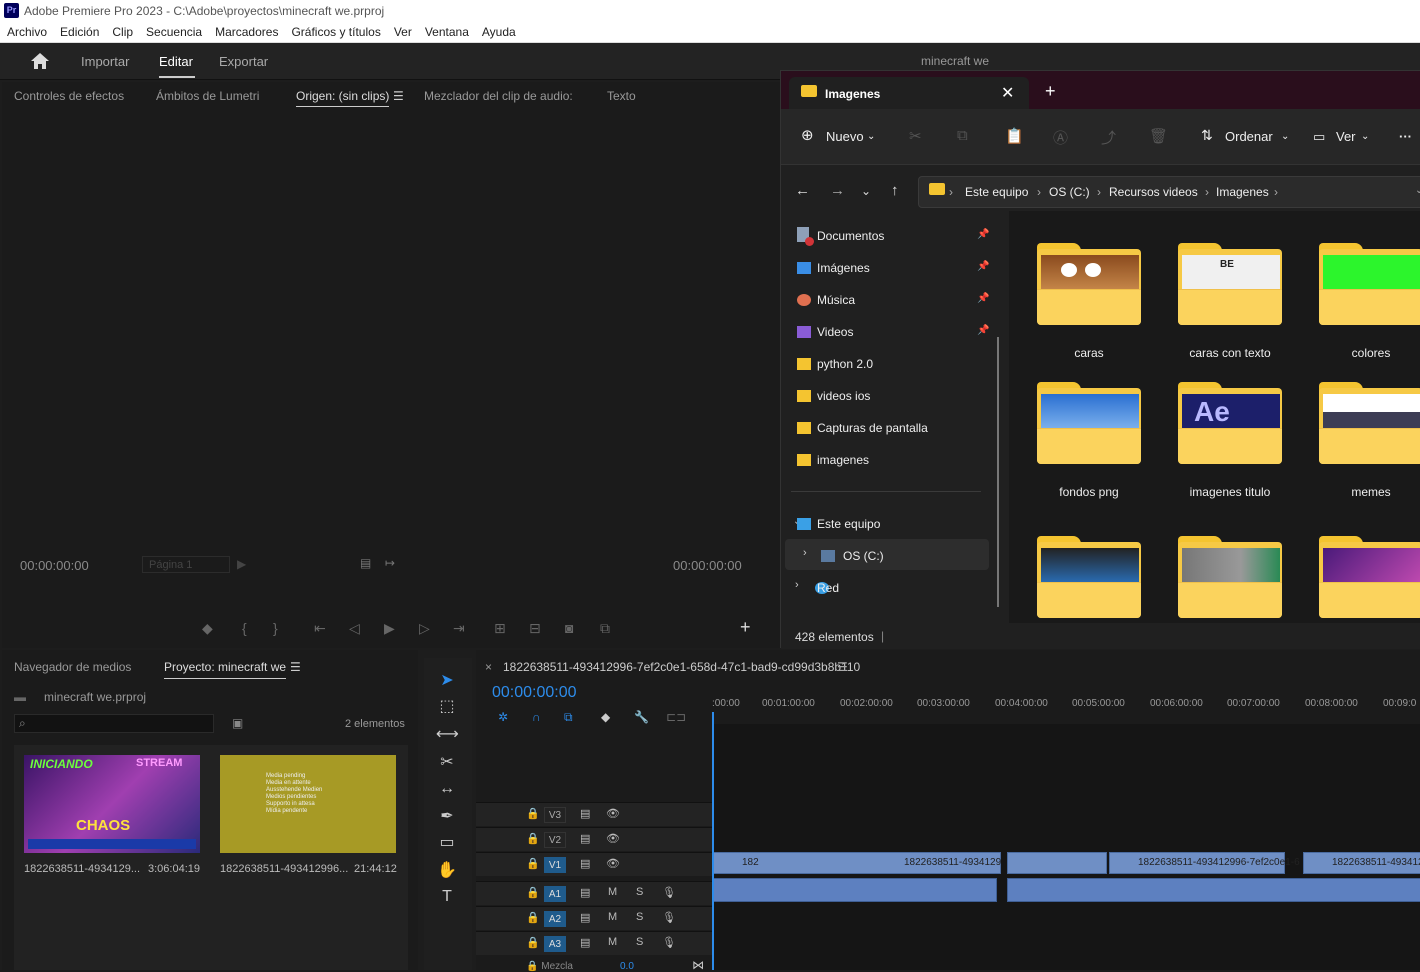  What do you see at coordinates (365, 563) in the screenshot?
I see `settings-icon: ▤` at bounding box center [365, 563].